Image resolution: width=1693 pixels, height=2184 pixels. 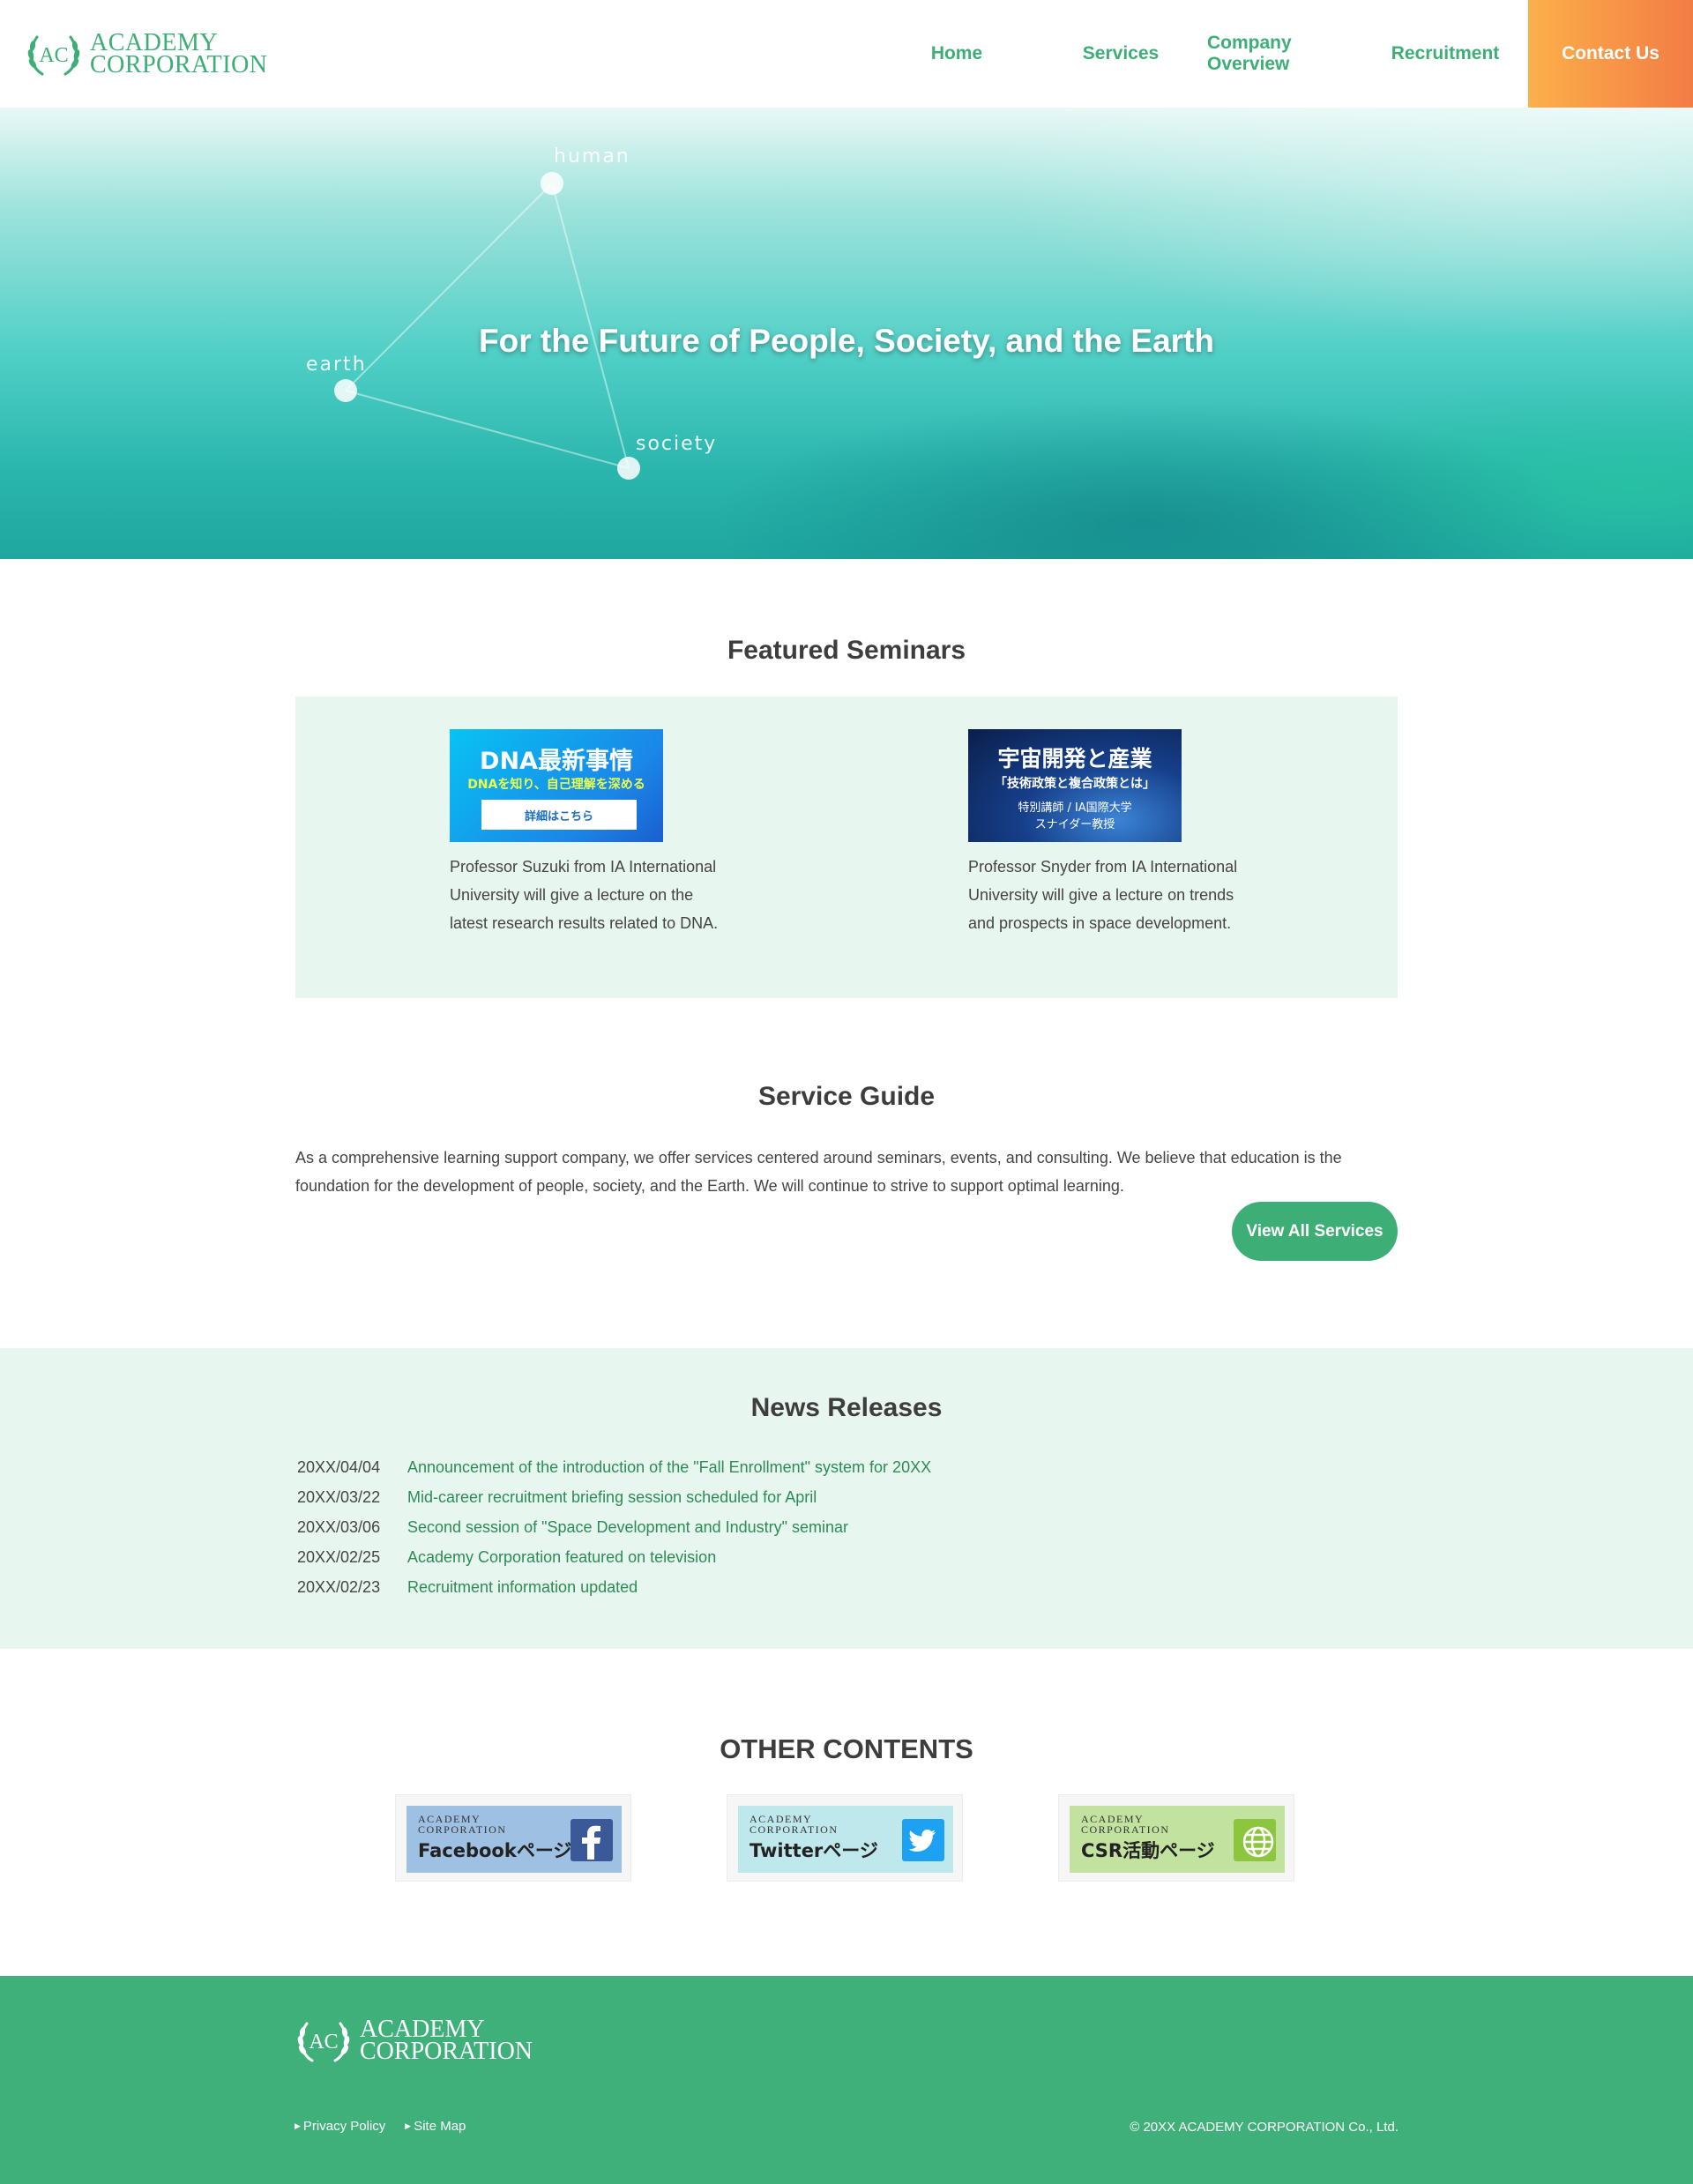 What do you see at coordinates (436, 2126) in the screenshot?
I see `site-map-link: Site Map` at bounding box center [436, 2126].